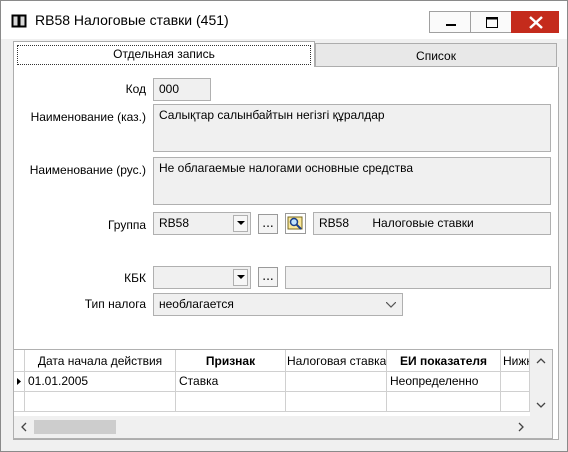 This screenshot has width=568, height=452. Describe the element at coordinates (352, 181) in the screenshot. I see `name-rus-field: Не облагаемые налогами основные средства` at that location.